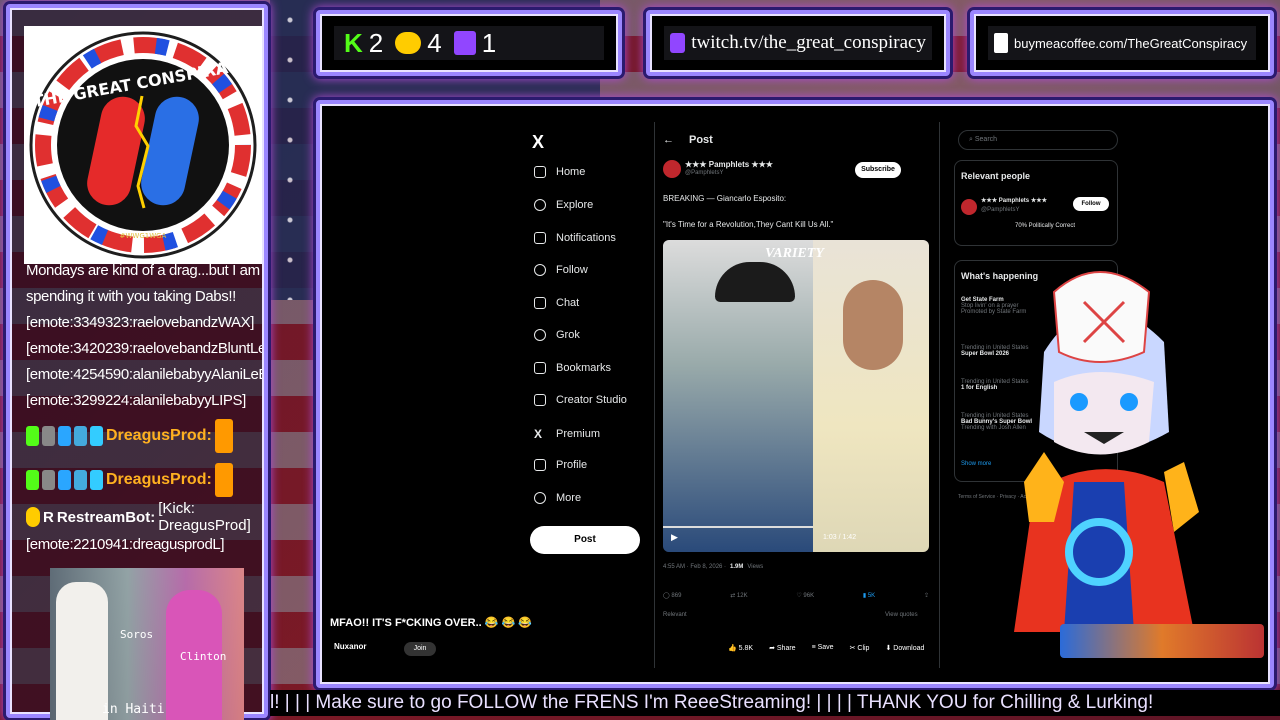  I want to click on join-button: Join, so click(420, 649).